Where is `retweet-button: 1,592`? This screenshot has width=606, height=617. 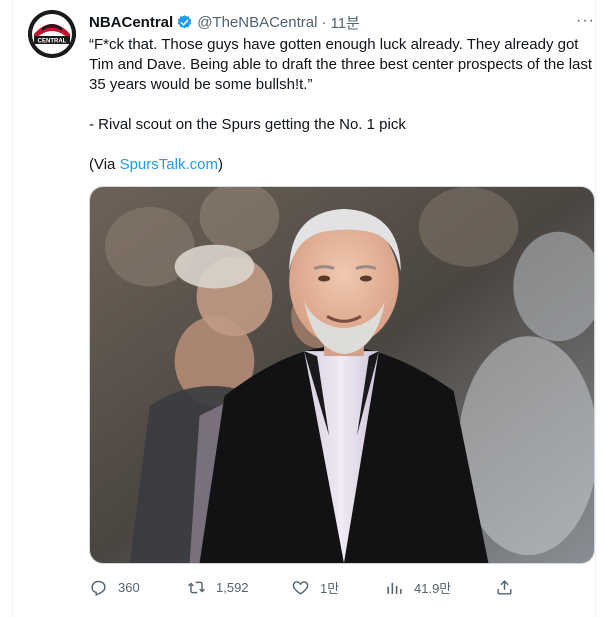 retweet-button: 1,592 is located at coordinates (218, 587).